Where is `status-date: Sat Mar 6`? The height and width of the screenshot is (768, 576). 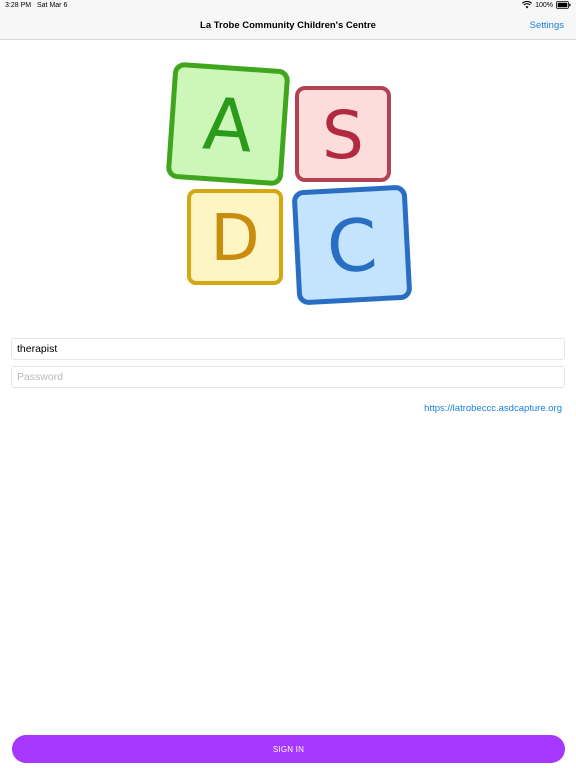
status-date: Sat Mar 6 is located at coordinates (52, 5).